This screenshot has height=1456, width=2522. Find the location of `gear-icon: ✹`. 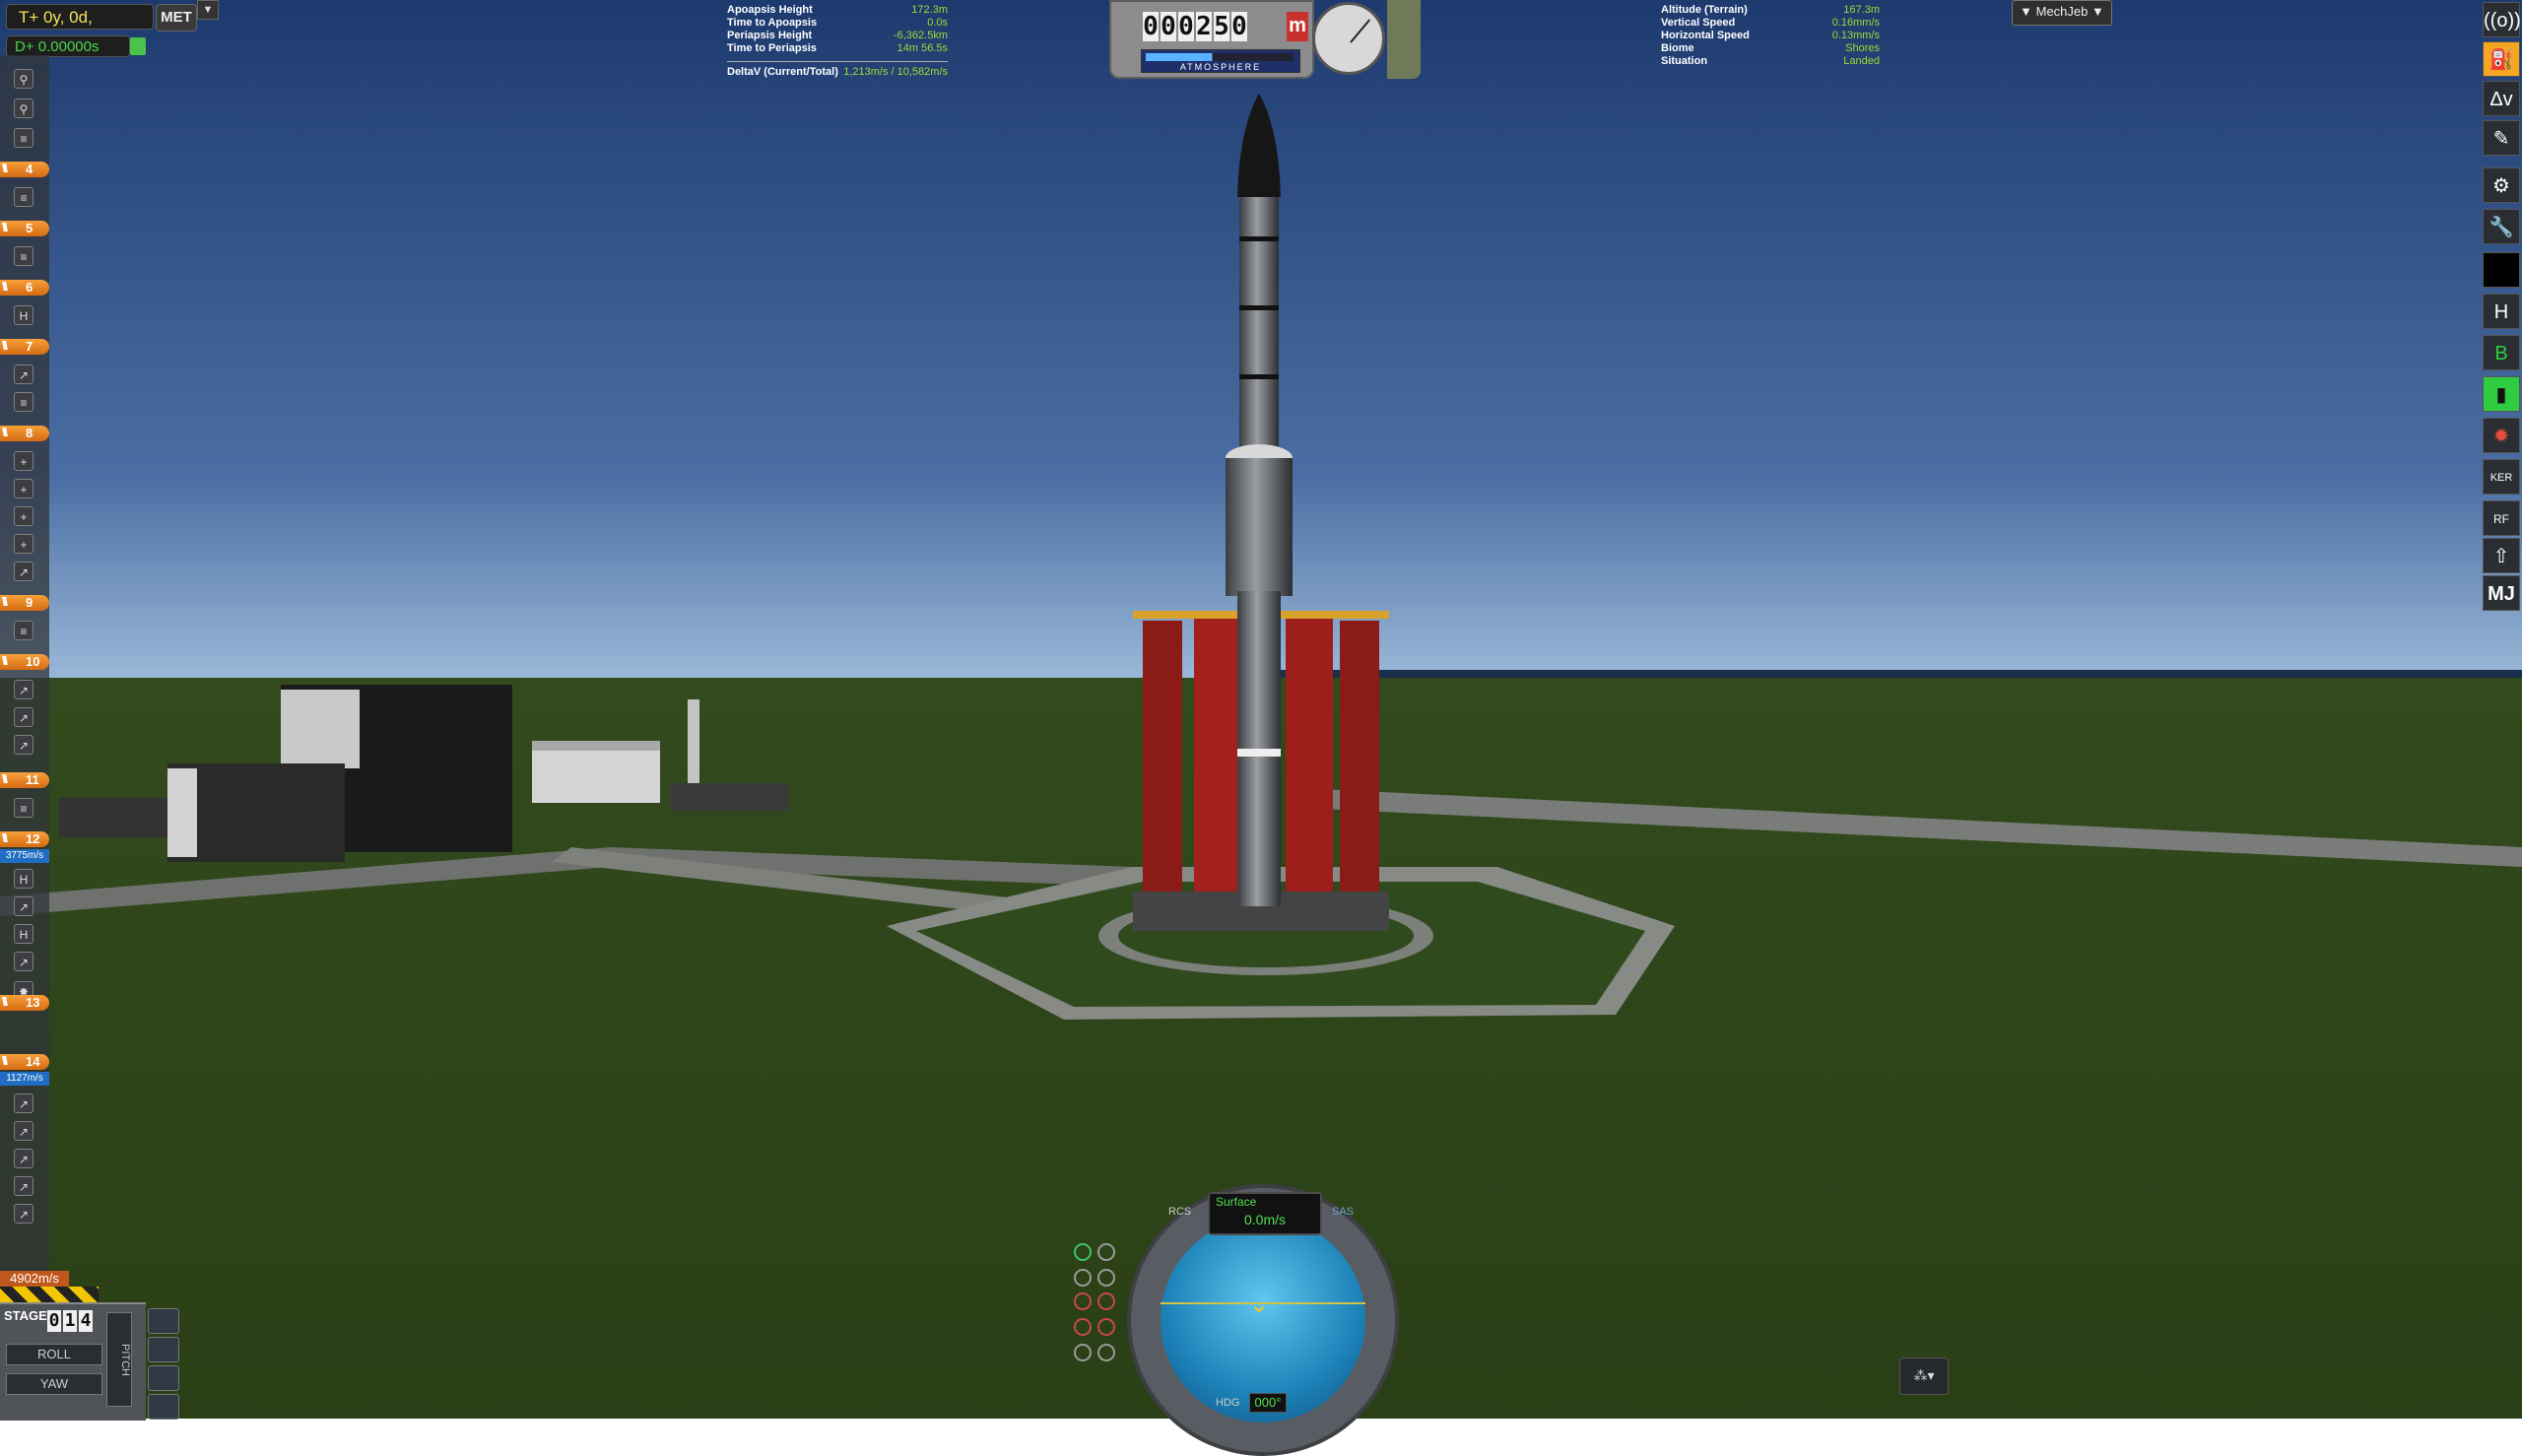

gear-icon: ✹ is located at coordinates (2501, 435).